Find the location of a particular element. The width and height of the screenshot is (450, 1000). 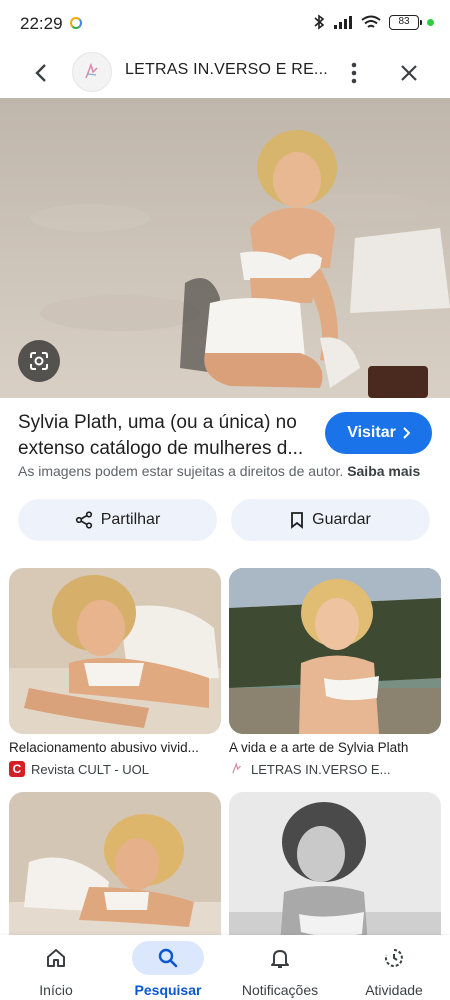

google-lens-button is located at coordinates (39, 361).